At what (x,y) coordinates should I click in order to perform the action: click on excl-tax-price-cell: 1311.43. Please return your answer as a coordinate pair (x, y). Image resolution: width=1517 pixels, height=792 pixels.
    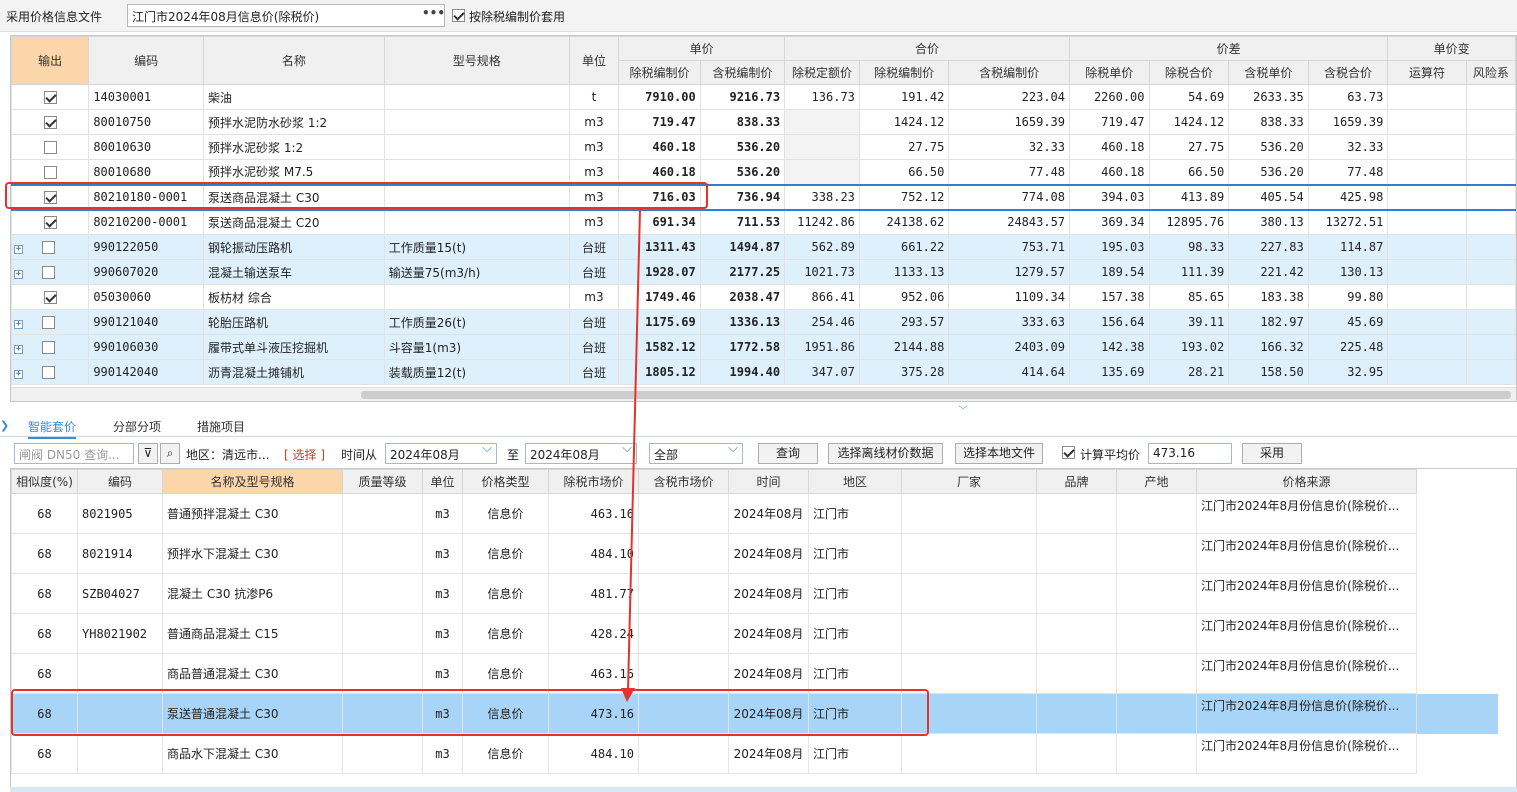
    Looking at the image, I should click on (659, 247).